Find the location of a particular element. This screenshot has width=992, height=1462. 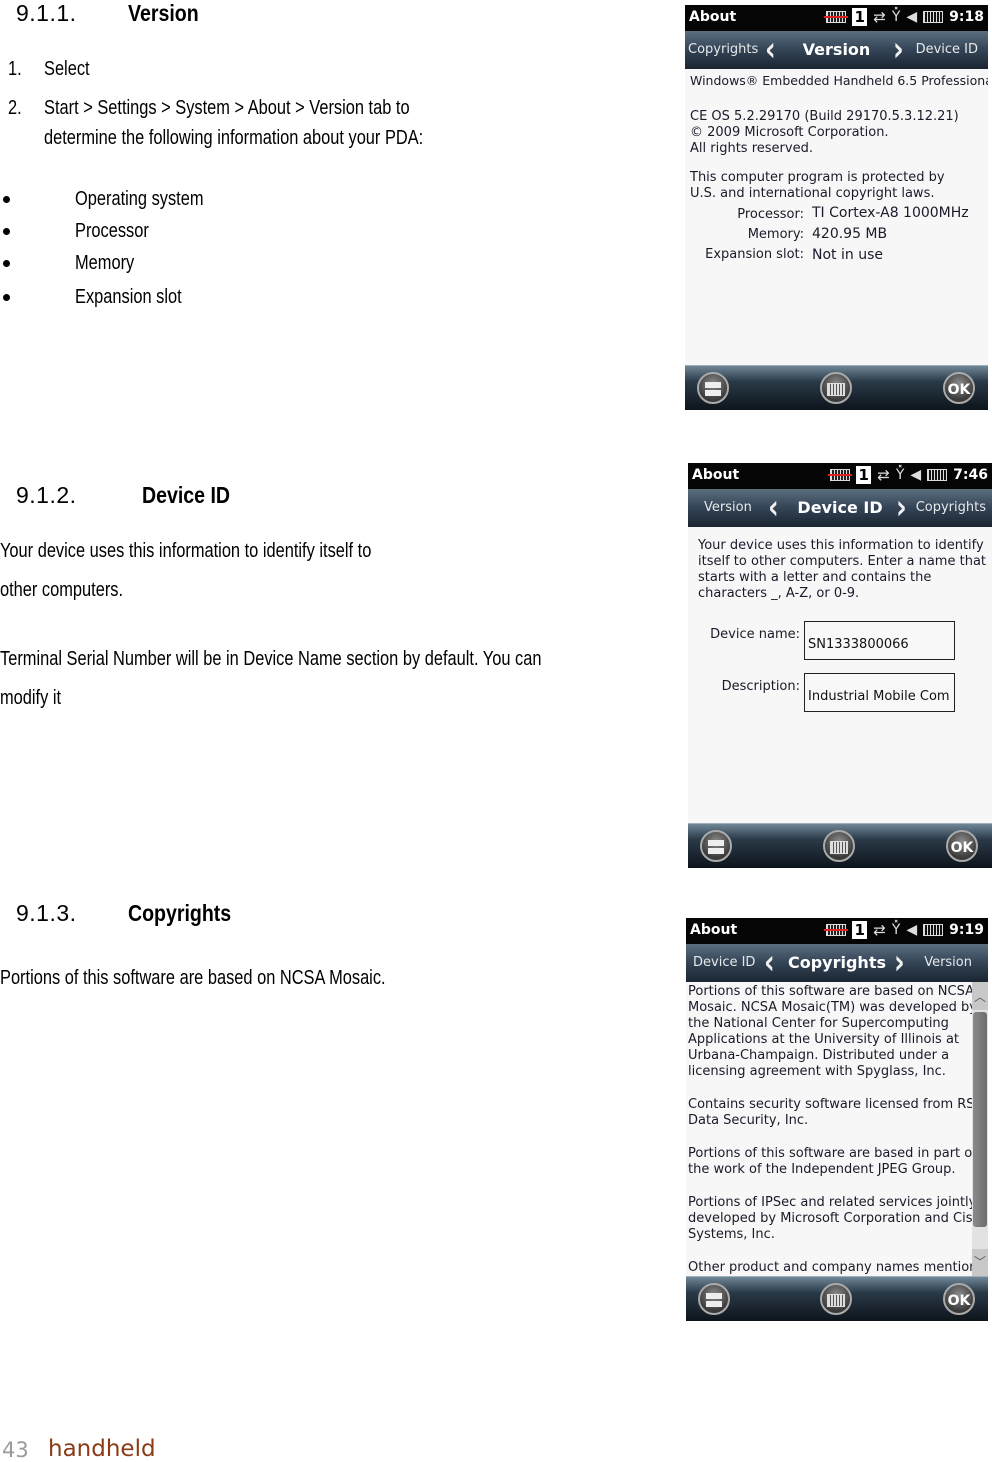

step-number: 1. is located at coordinates (15, 69).